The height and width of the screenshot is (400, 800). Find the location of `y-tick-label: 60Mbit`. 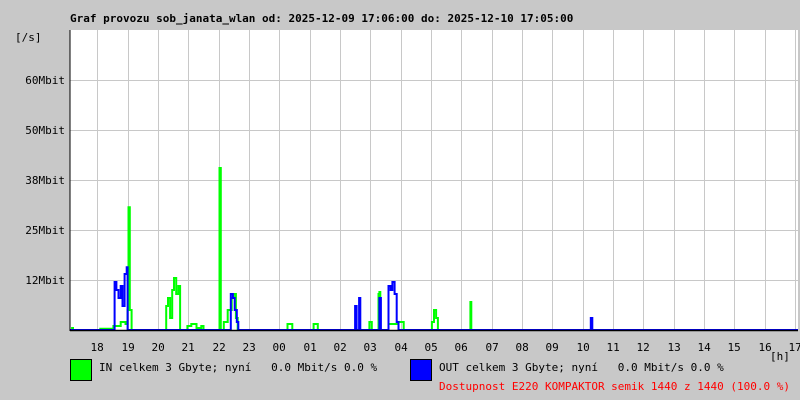

y-tick-label: 60Mbit is located at coordinates (45, 80).